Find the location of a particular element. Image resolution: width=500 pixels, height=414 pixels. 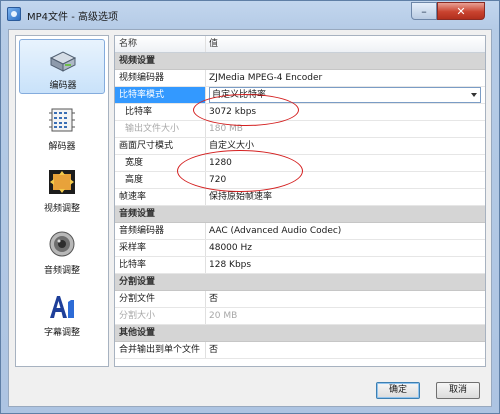

app-icon is located at coordinates (14, 14).